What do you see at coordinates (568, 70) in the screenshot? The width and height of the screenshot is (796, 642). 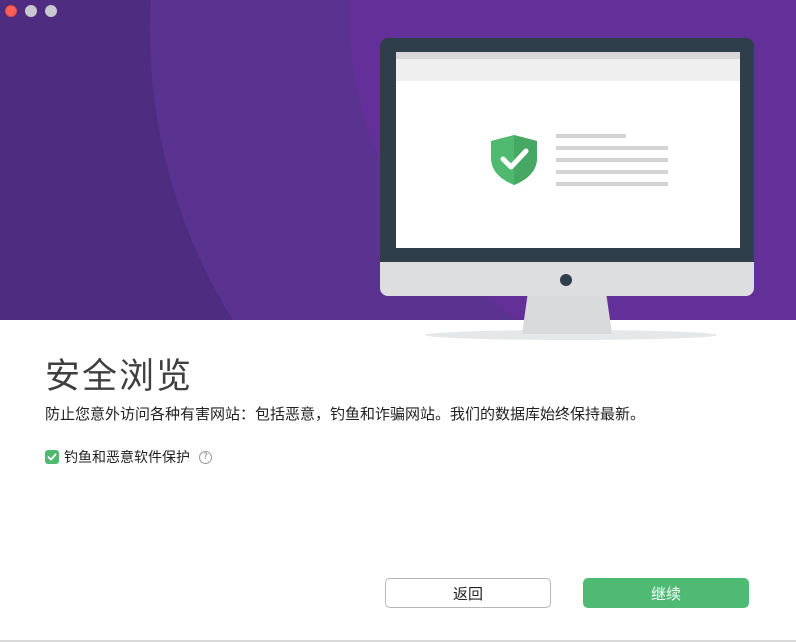 I see `browser-toolbar` at bounding box center [568, 70].